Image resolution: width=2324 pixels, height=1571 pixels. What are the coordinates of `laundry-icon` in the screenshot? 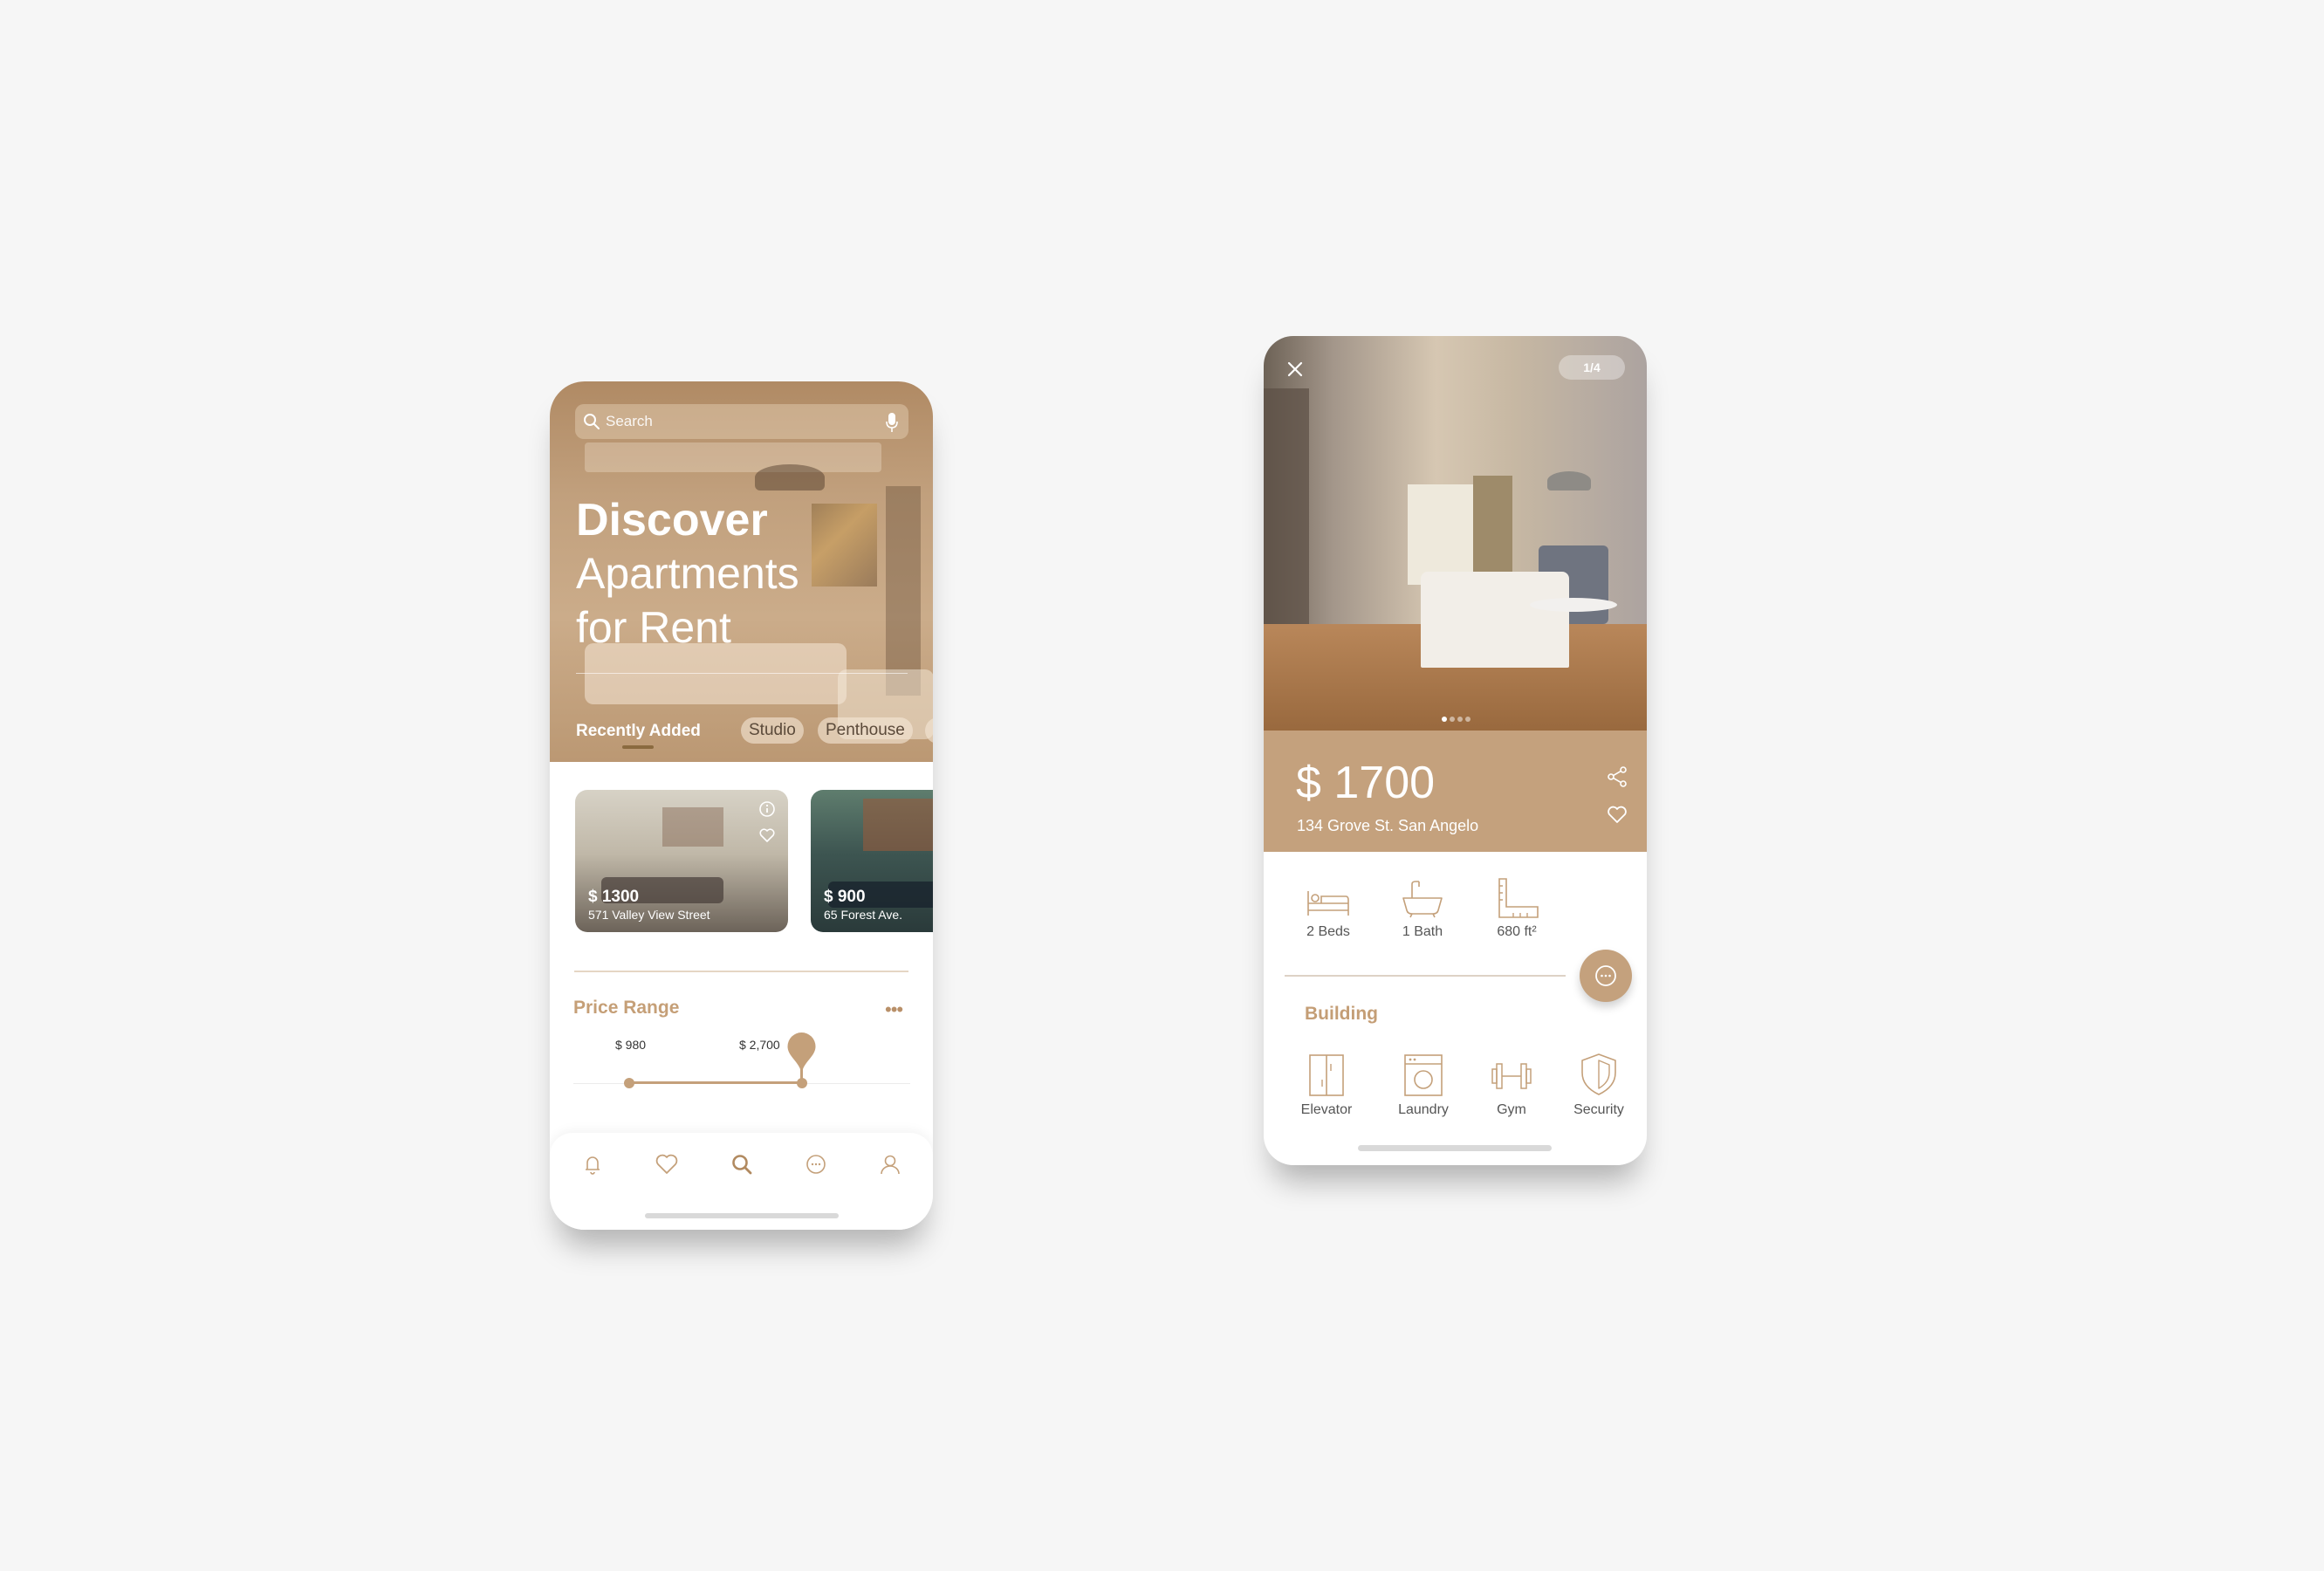 It's located at (1423, 1075).